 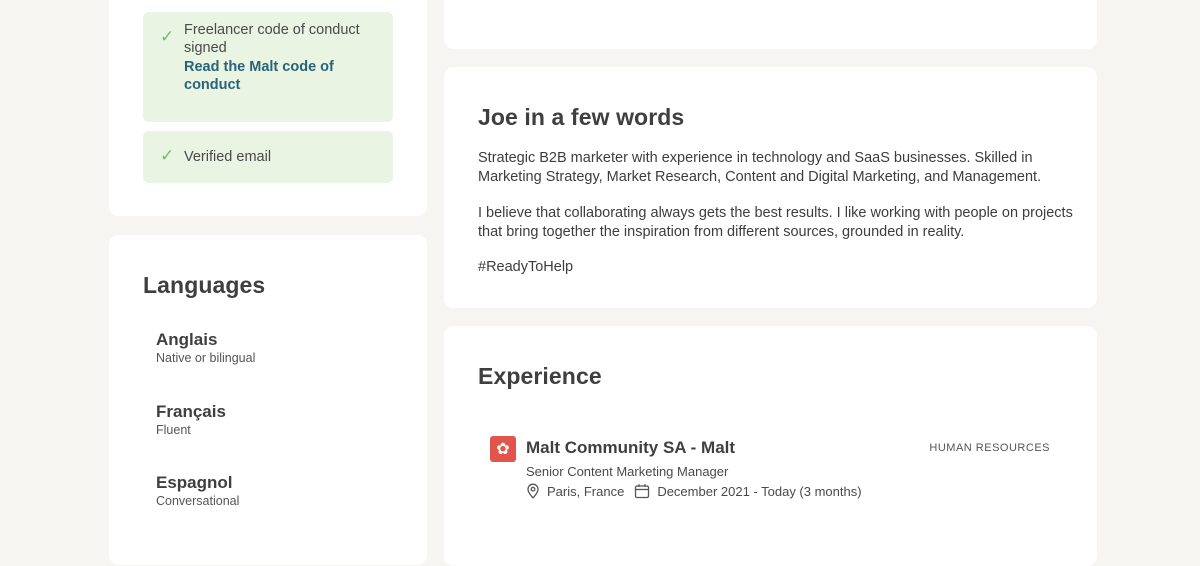 I want to click on language-name: Français, so click(x=191, y=411).